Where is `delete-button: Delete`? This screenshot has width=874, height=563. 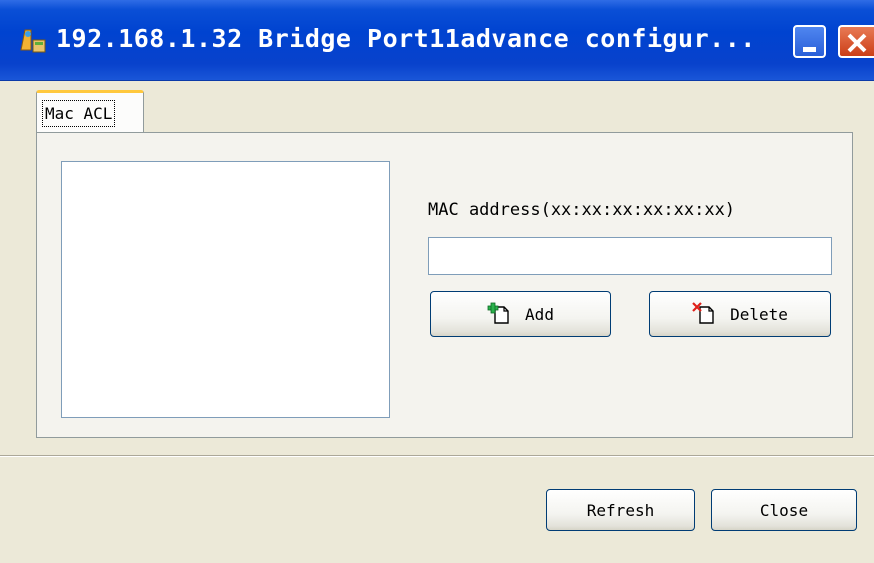
delete-button: Delete is located at coordinates (740, 314).